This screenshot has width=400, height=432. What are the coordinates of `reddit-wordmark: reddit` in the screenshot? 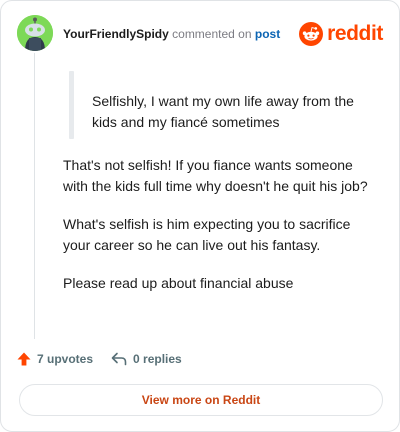 It's located at (355, 33).